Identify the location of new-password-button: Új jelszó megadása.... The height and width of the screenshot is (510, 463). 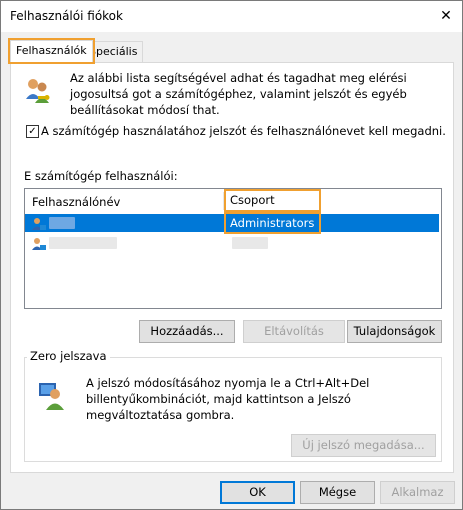
(363, 445).